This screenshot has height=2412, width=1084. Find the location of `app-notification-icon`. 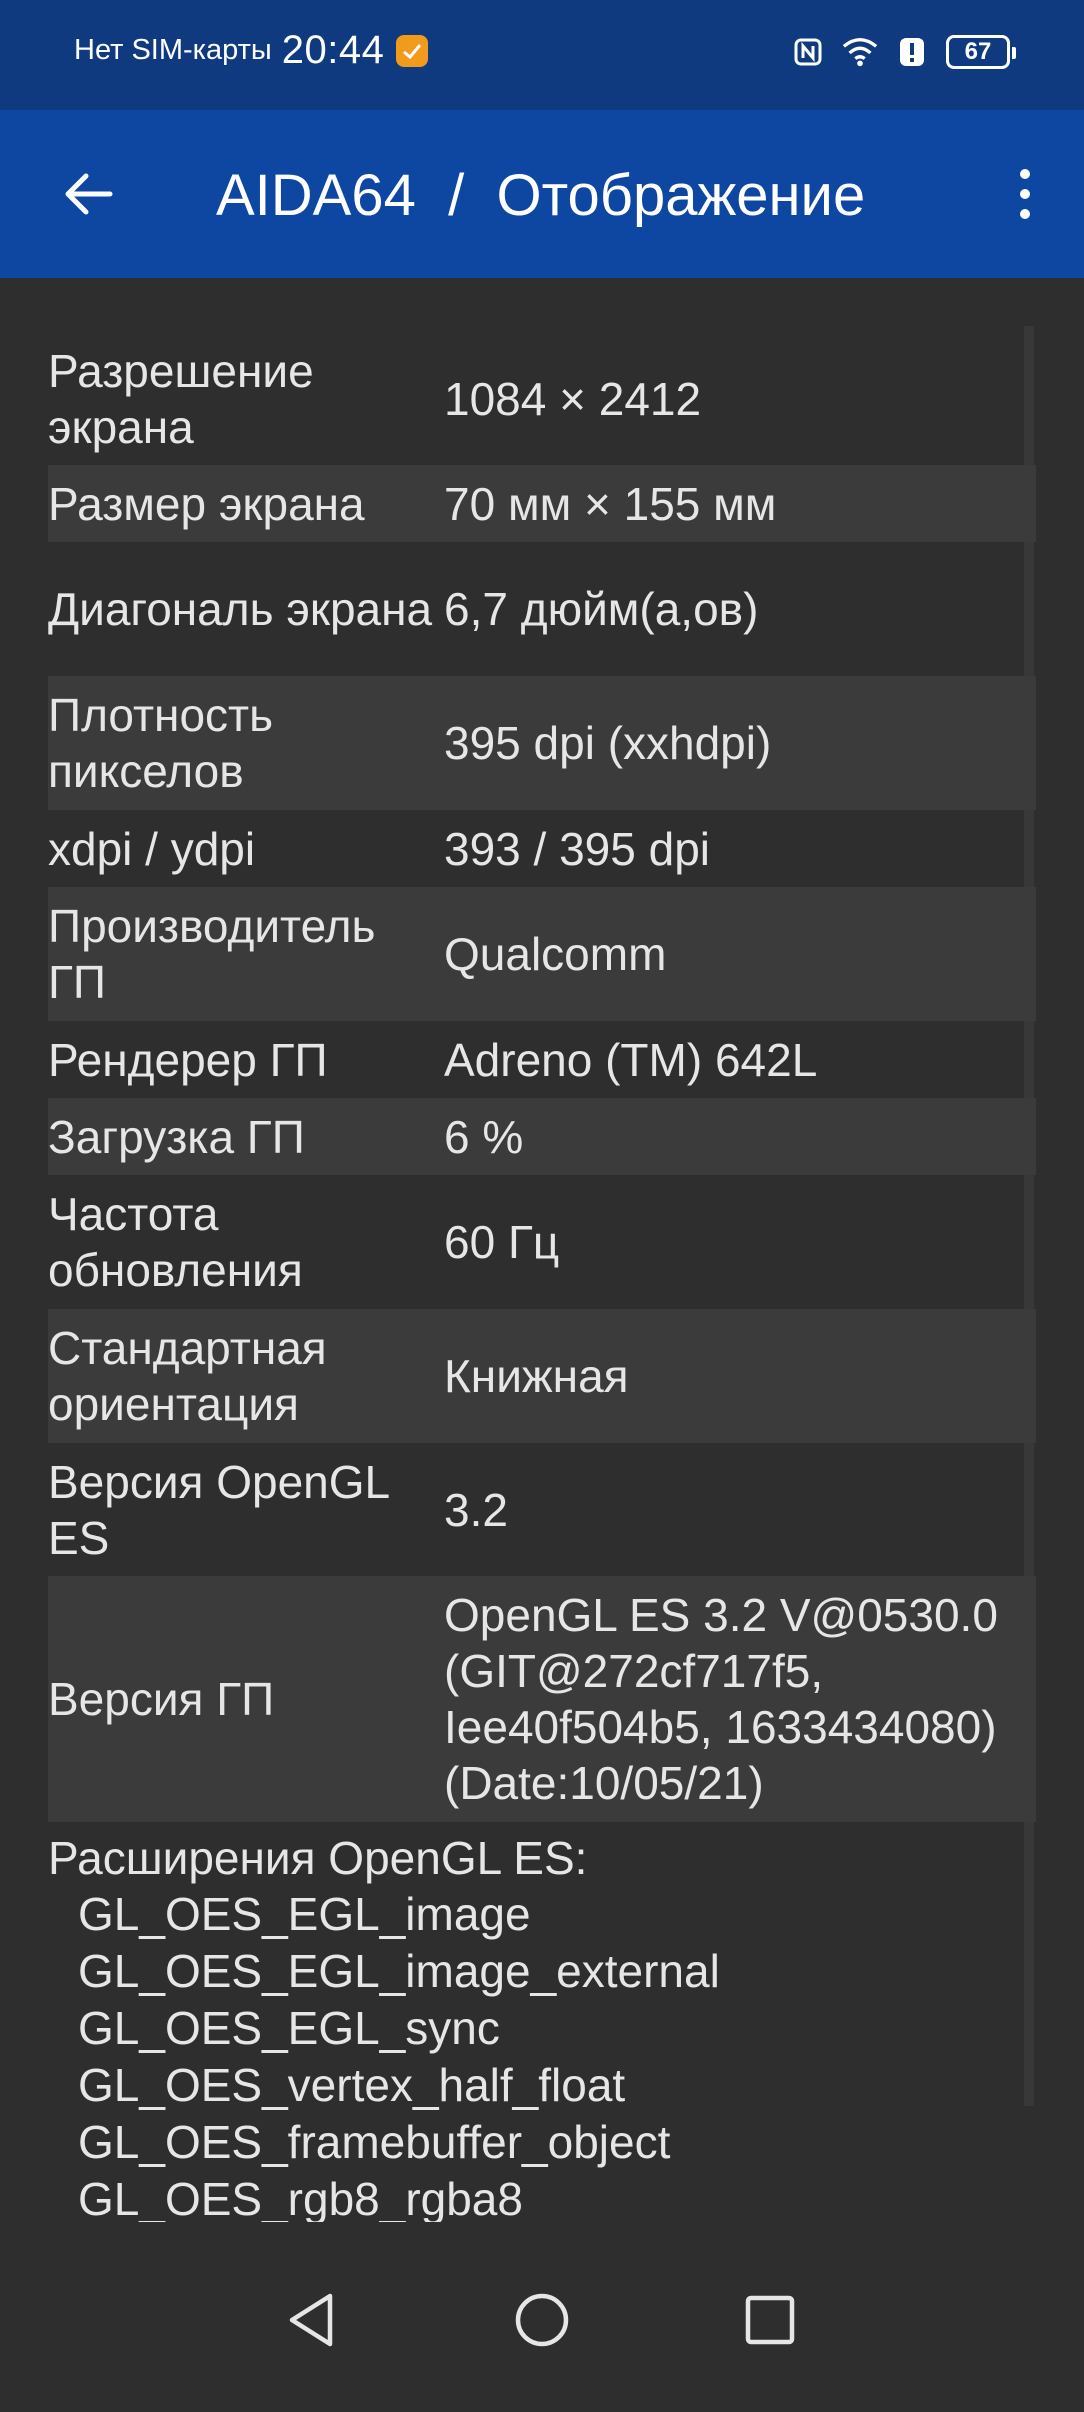

app-notification-icon is located at coordinates (412, 50).